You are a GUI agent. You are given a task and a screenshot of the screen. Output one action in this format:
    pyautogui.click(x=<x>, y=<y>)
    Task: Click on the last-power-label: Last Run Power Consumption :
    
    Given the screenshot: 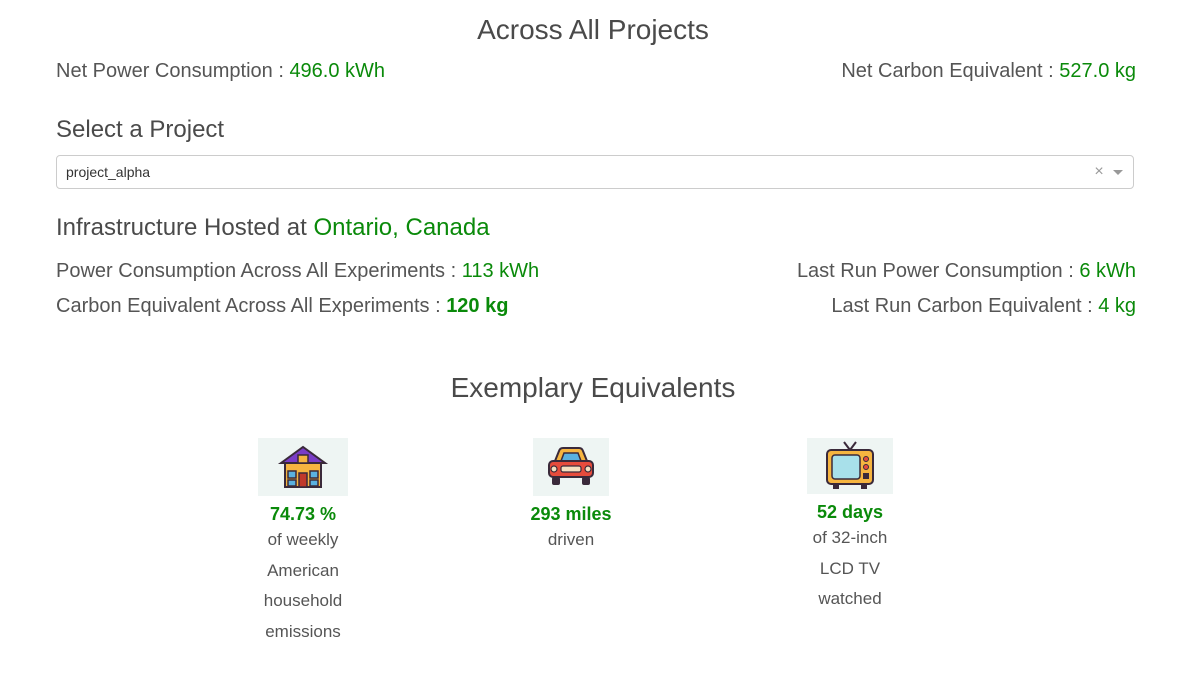 What is the action you would take?
    pyautogui.click(x=938, y=271)
    